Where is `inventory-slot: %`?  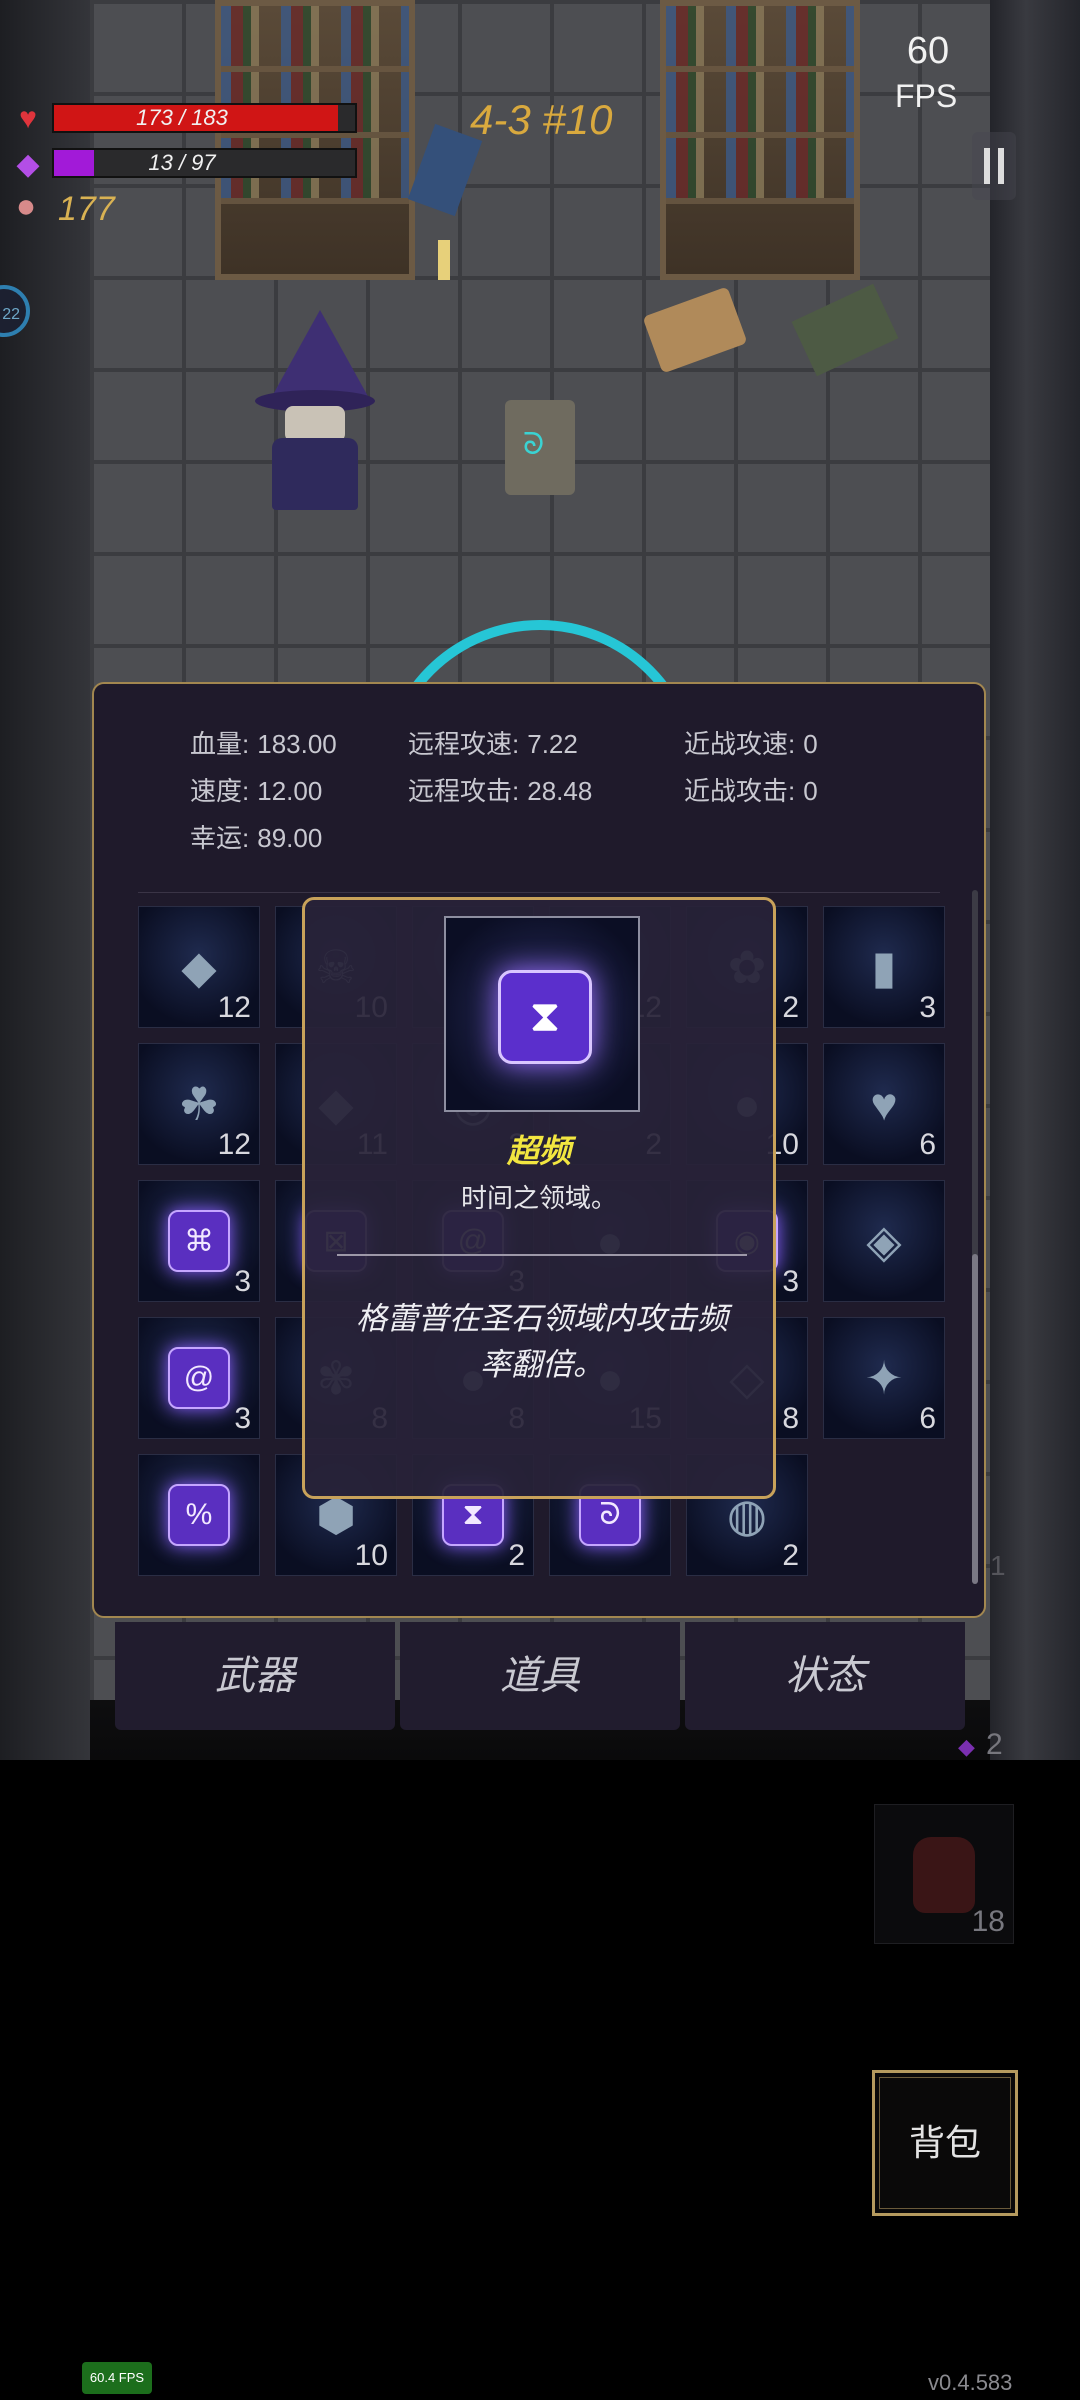
inventory-slot: % is located at coordinates (199, 1515).